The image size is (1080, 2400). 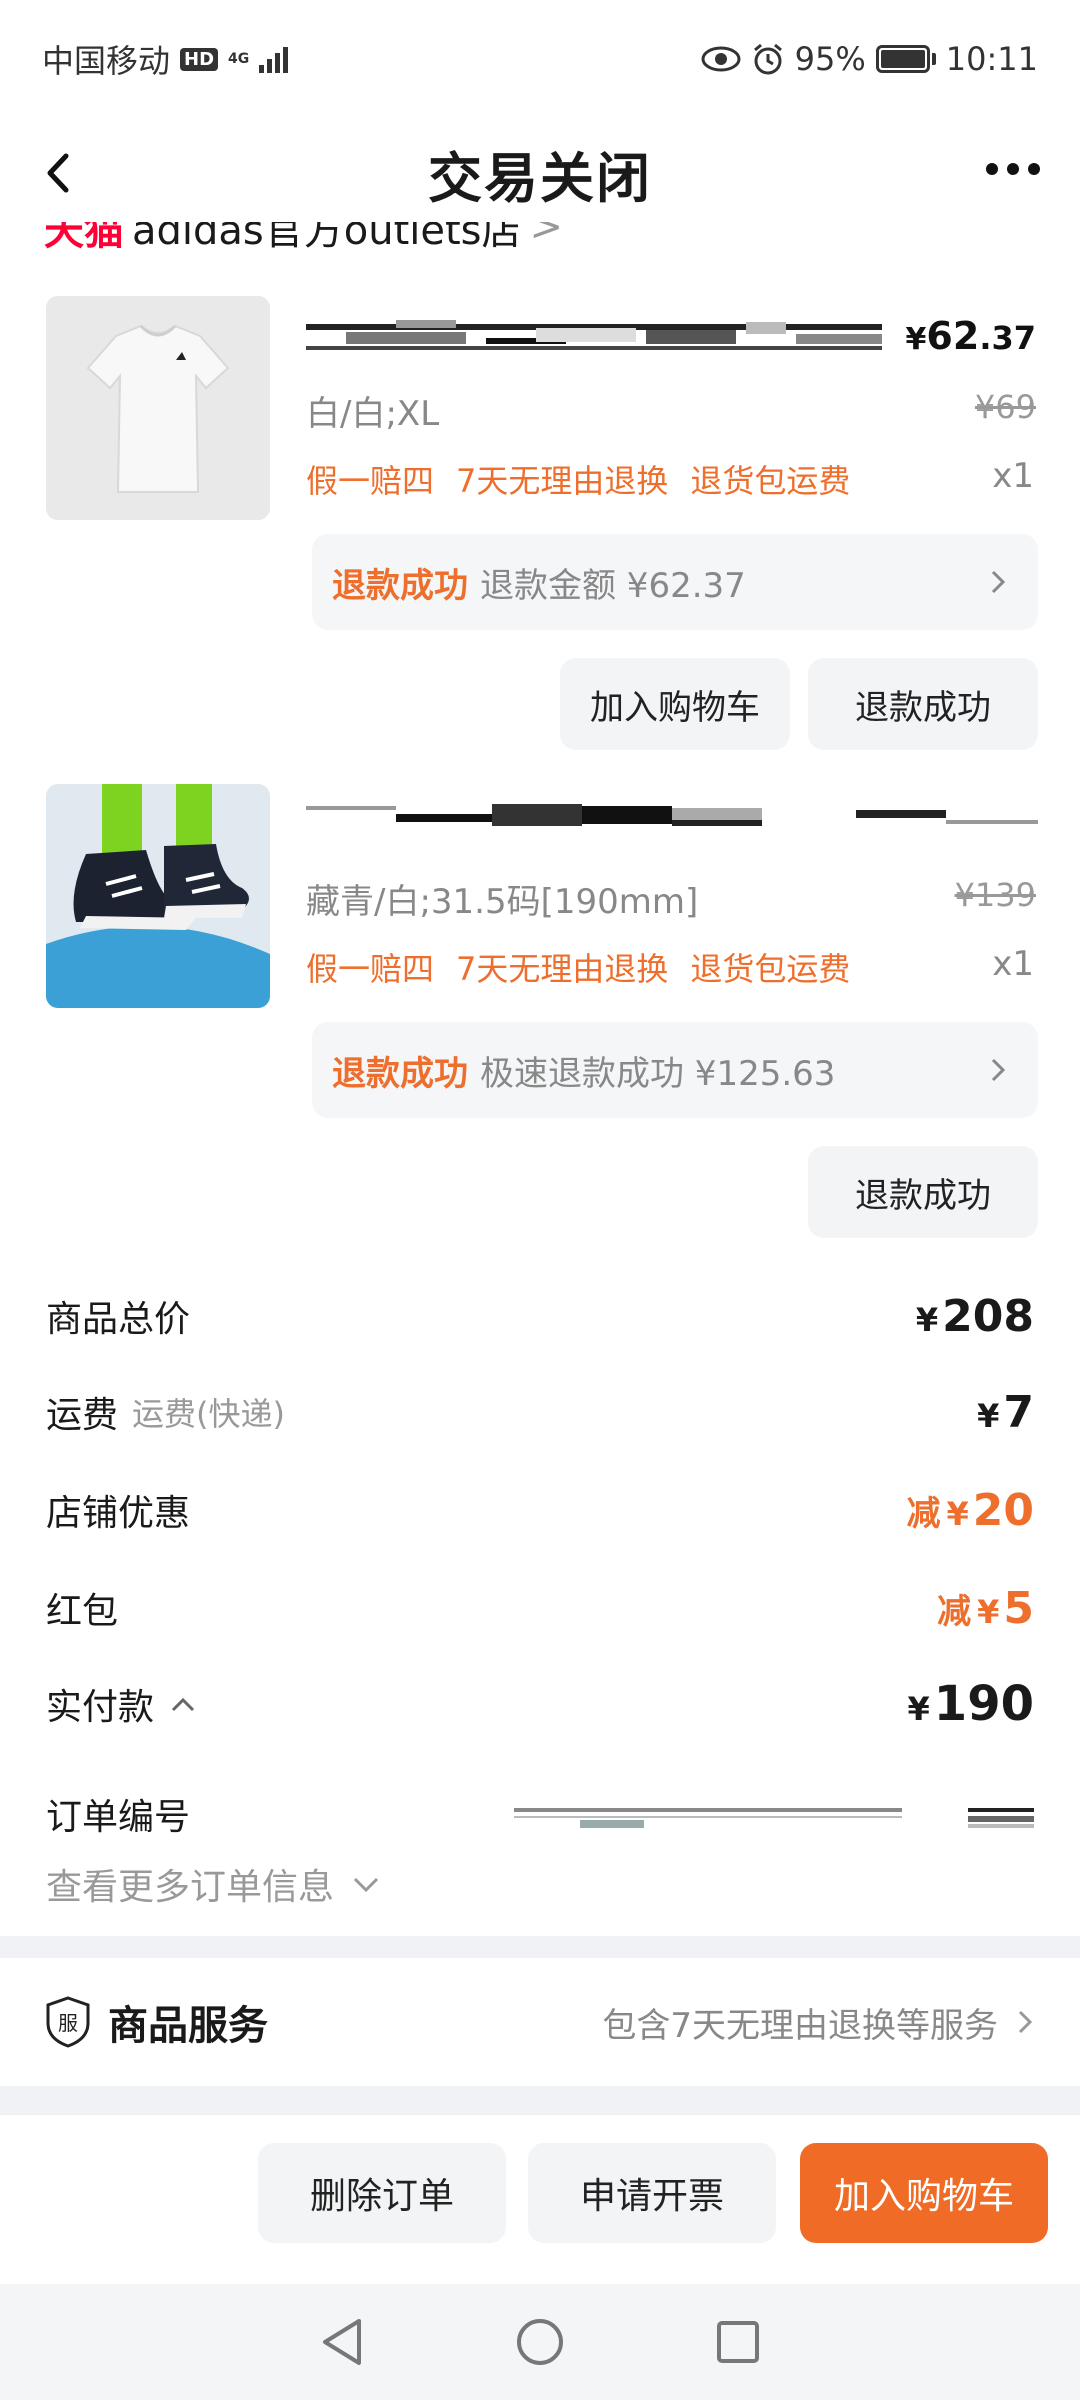 I want to click on system-nav-bar, so click(x=540, y=2342).